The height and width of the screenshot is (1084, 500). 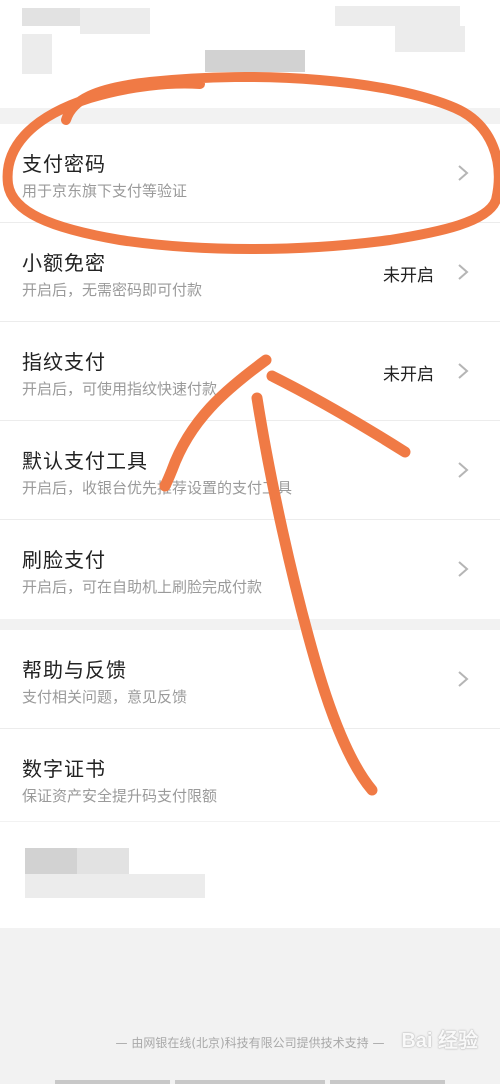 I want to click on header-bar, so click(x=250, y=54).